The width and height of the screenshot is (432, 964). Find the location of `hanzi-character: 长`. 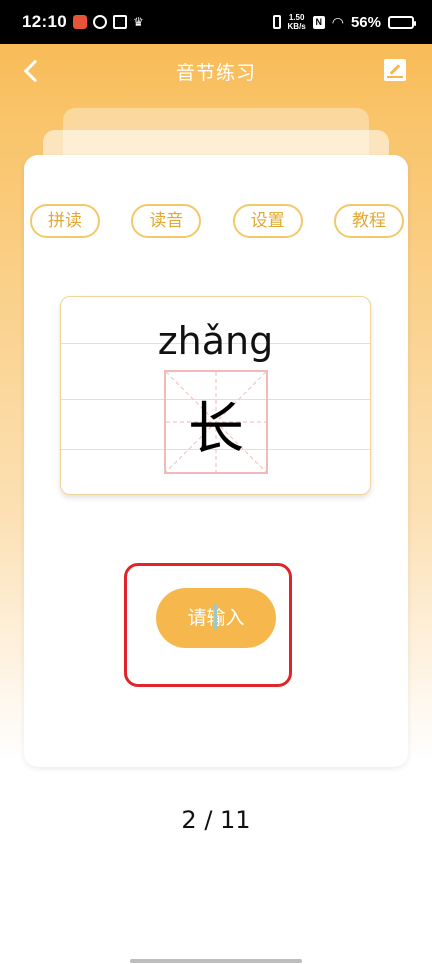

hanzi-character: 长 is located at coordinates (216, 429).